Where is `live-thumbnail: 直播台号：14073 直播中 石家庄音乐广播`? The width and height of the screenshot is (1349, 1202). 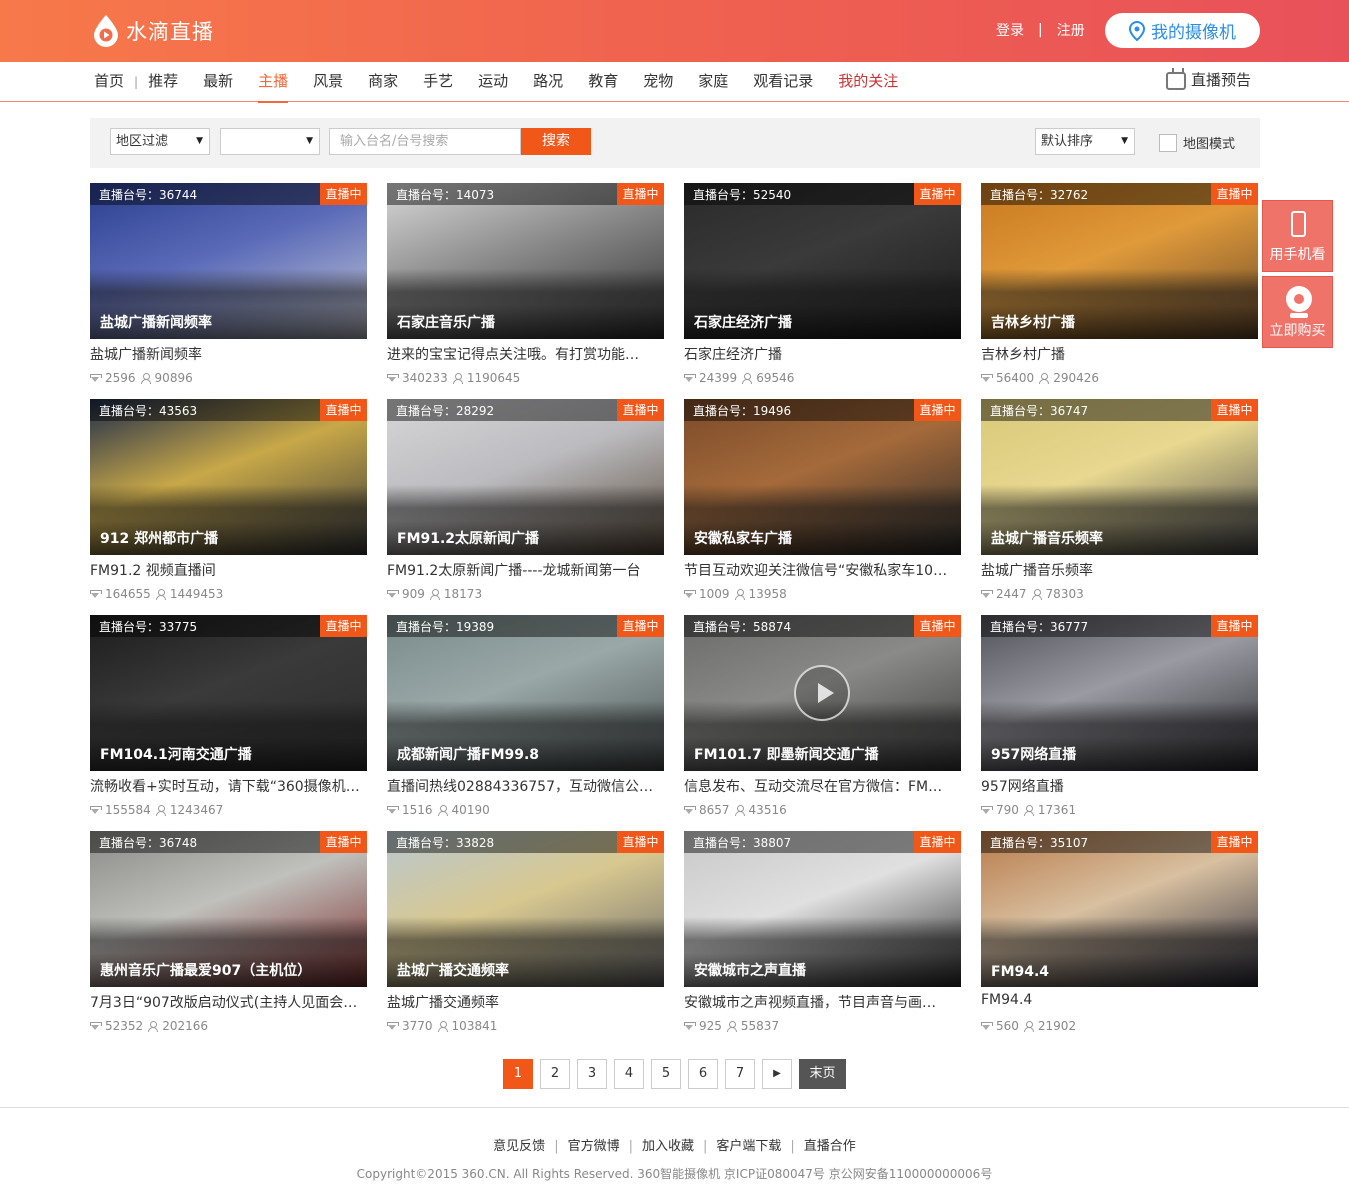
live-thumbnail: 直播台号：14073 直播中 石家庄音乐广播 is located at coordinates (525, 261).